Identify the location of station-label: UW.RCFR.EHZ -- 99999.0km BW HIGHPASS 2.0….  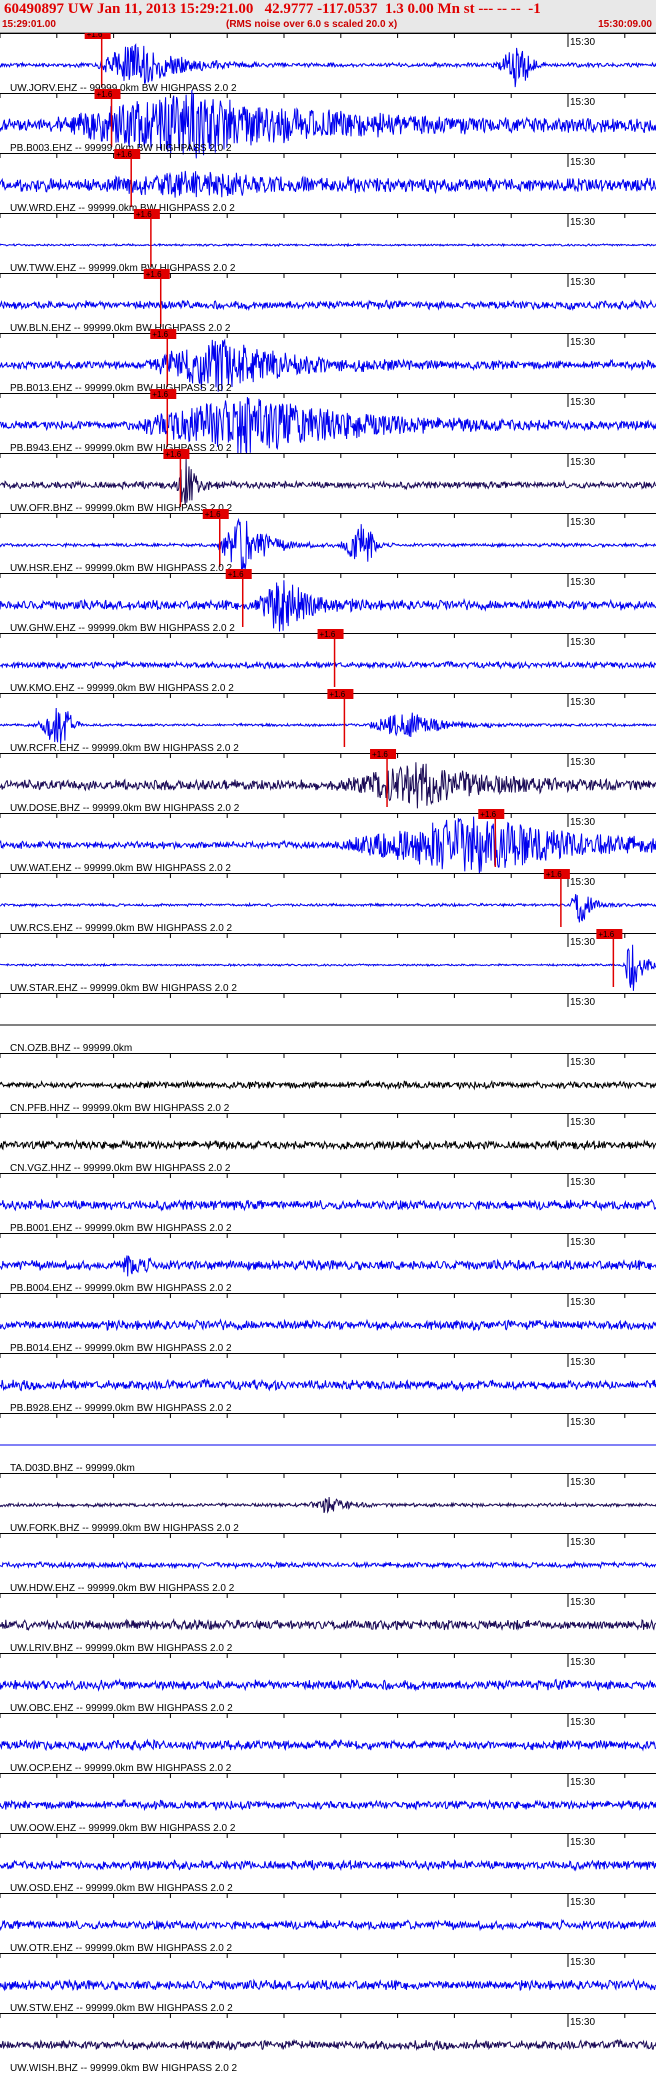
(124, 748).